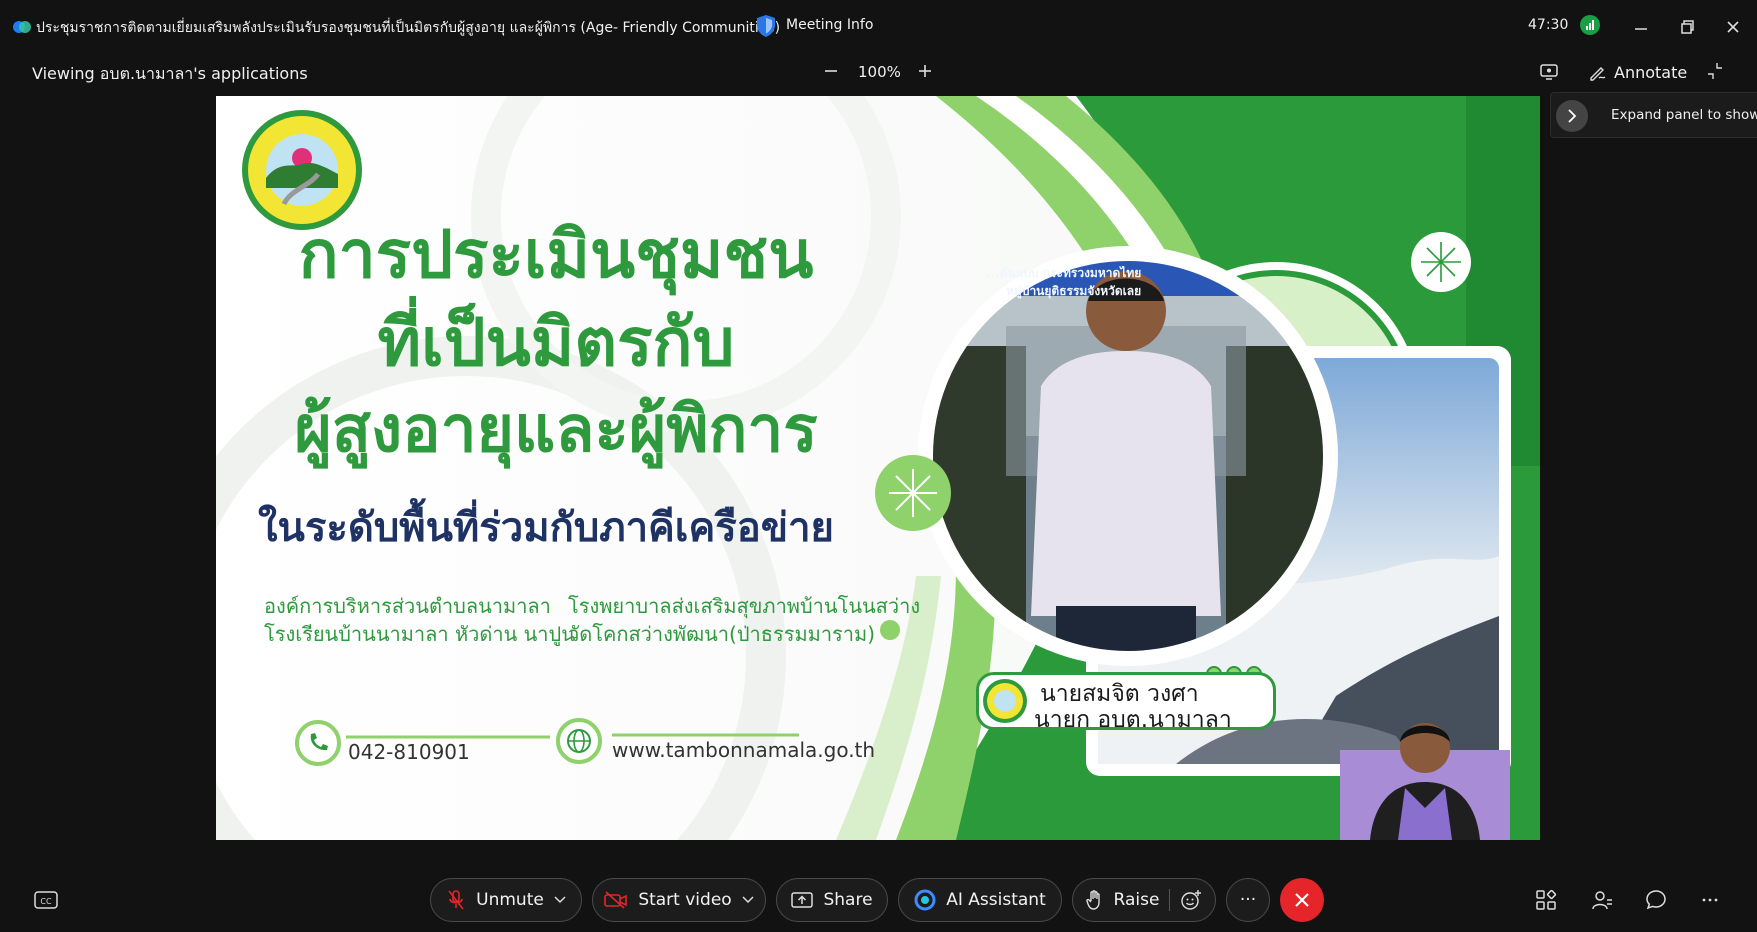  Describe the element at coordinates (1590, 25) in the screenshot. I see `signal-icon` at that location.